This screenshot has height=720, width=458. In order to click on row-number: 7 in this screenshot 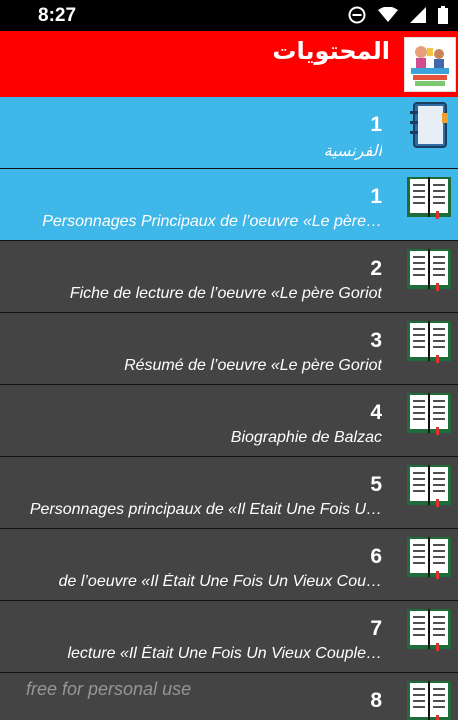, I will do `click(376, 628)`.